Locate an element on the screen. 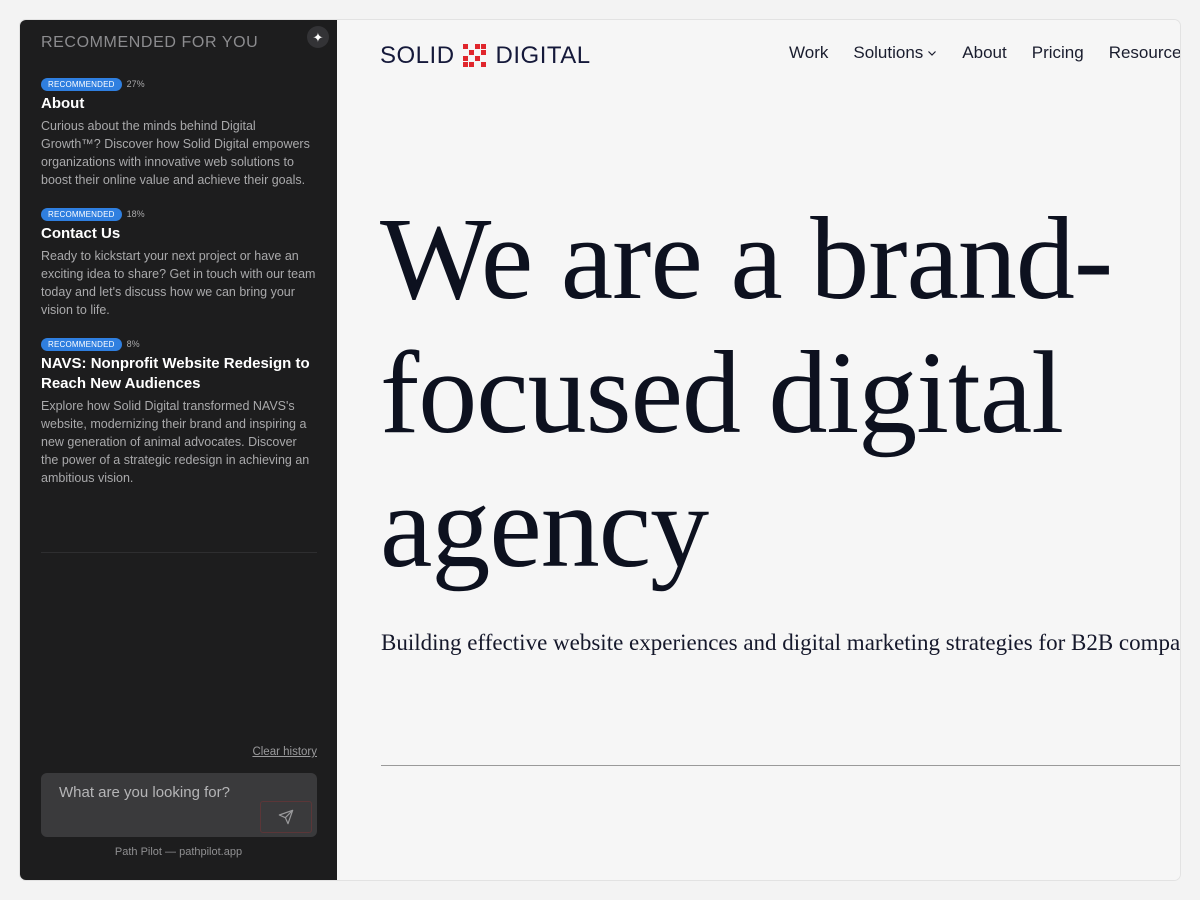  search-input is located at coordinates (154, 792).